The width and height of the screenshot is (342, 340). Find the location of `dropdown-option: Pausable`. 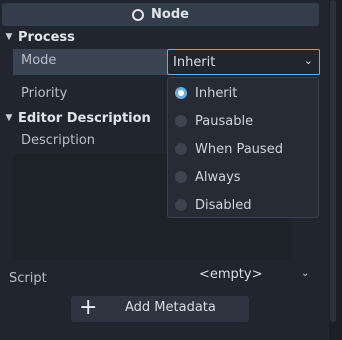

dropdown-option: Pausable is located at coordinates (243, 121).